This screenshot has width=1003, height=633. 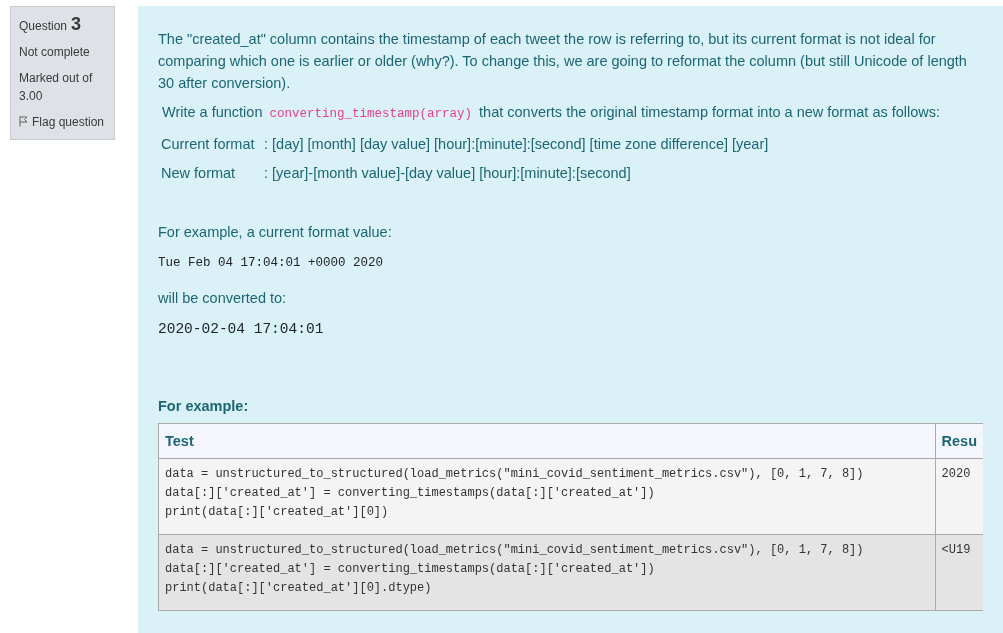 I want to click on example-mid-text: will be converted to:, so click(x=223, y=298).